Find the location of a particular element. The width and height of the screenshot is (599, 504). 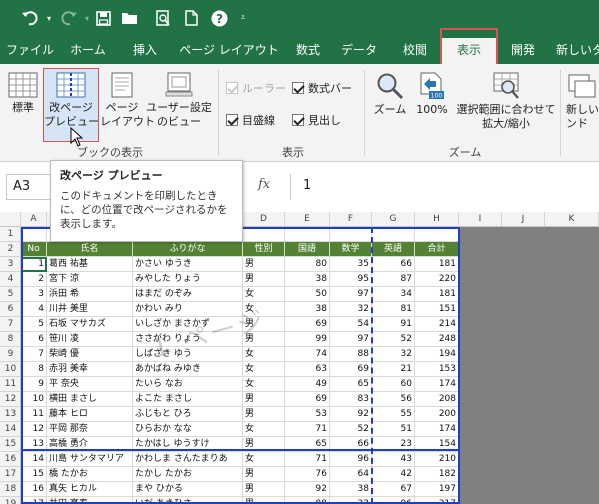

table-cell: 笹川 凌 is located at coordinates (90, 339).